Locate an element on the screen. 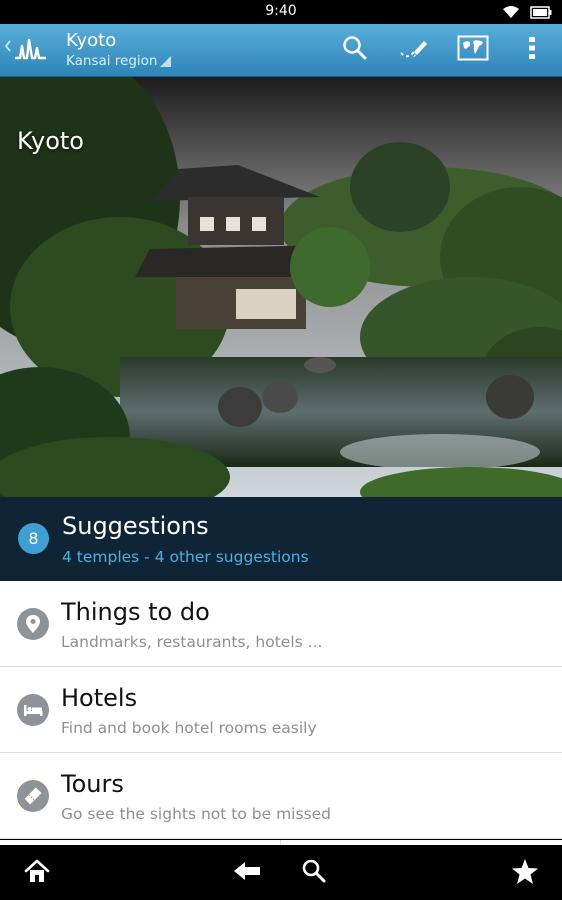  menu-item-title: Things to do is located at coordinates (135, 612).